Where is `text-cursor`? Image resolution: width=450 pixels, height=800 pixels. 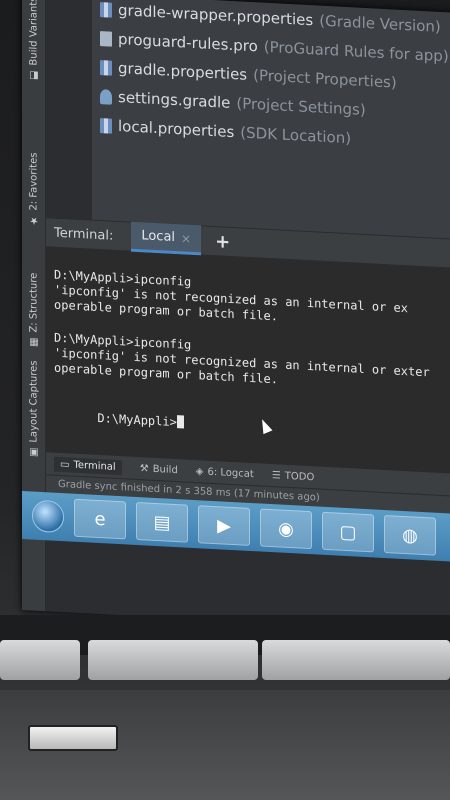
text-cursor is located at coordinates (180, 422).